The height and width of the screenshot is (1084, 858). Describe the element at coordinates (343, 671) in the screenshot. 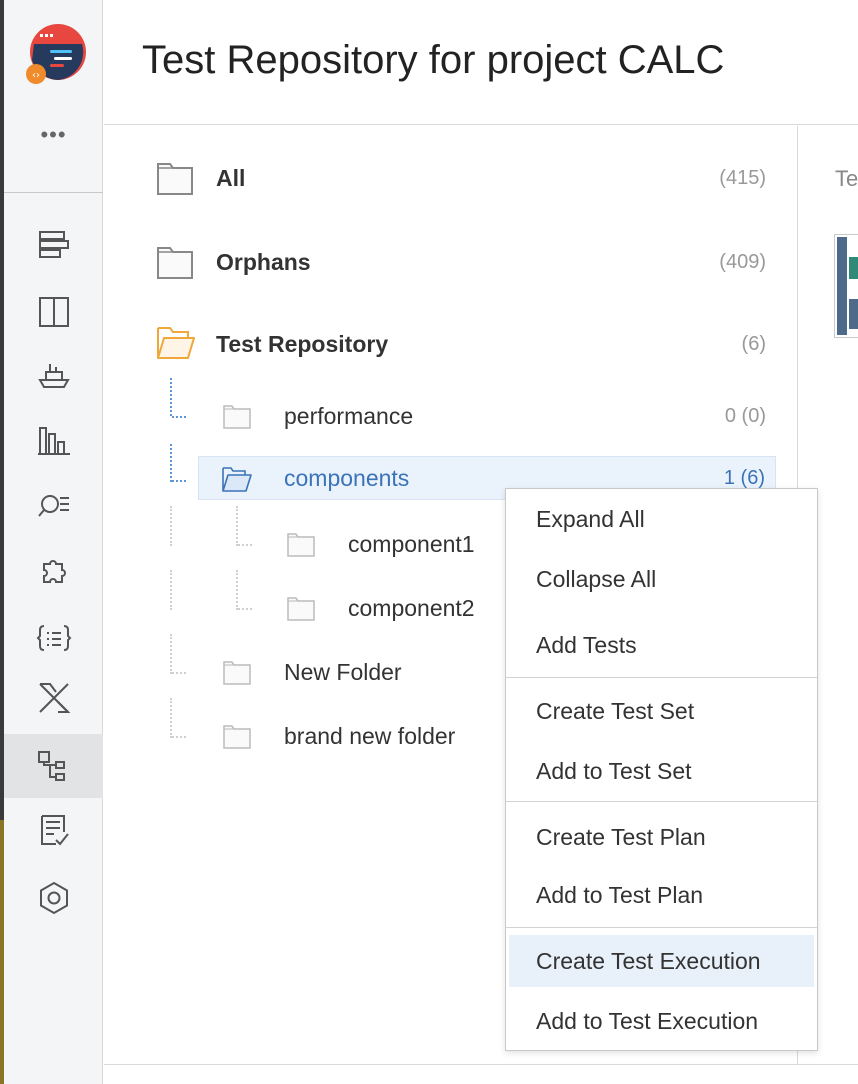

I see `tree-item-label: New Folder` at that location.